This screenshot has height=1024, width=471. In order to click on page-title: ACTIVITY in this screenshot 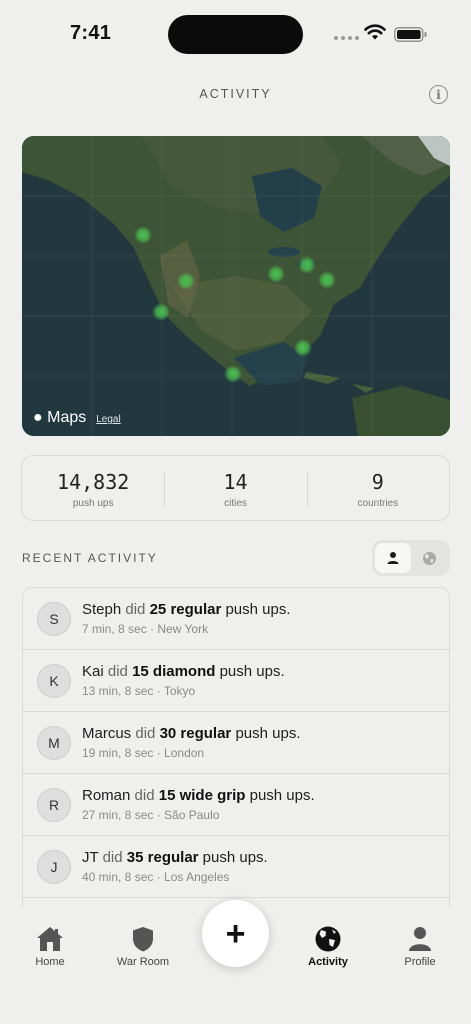, I will do `click(235, 94)`.